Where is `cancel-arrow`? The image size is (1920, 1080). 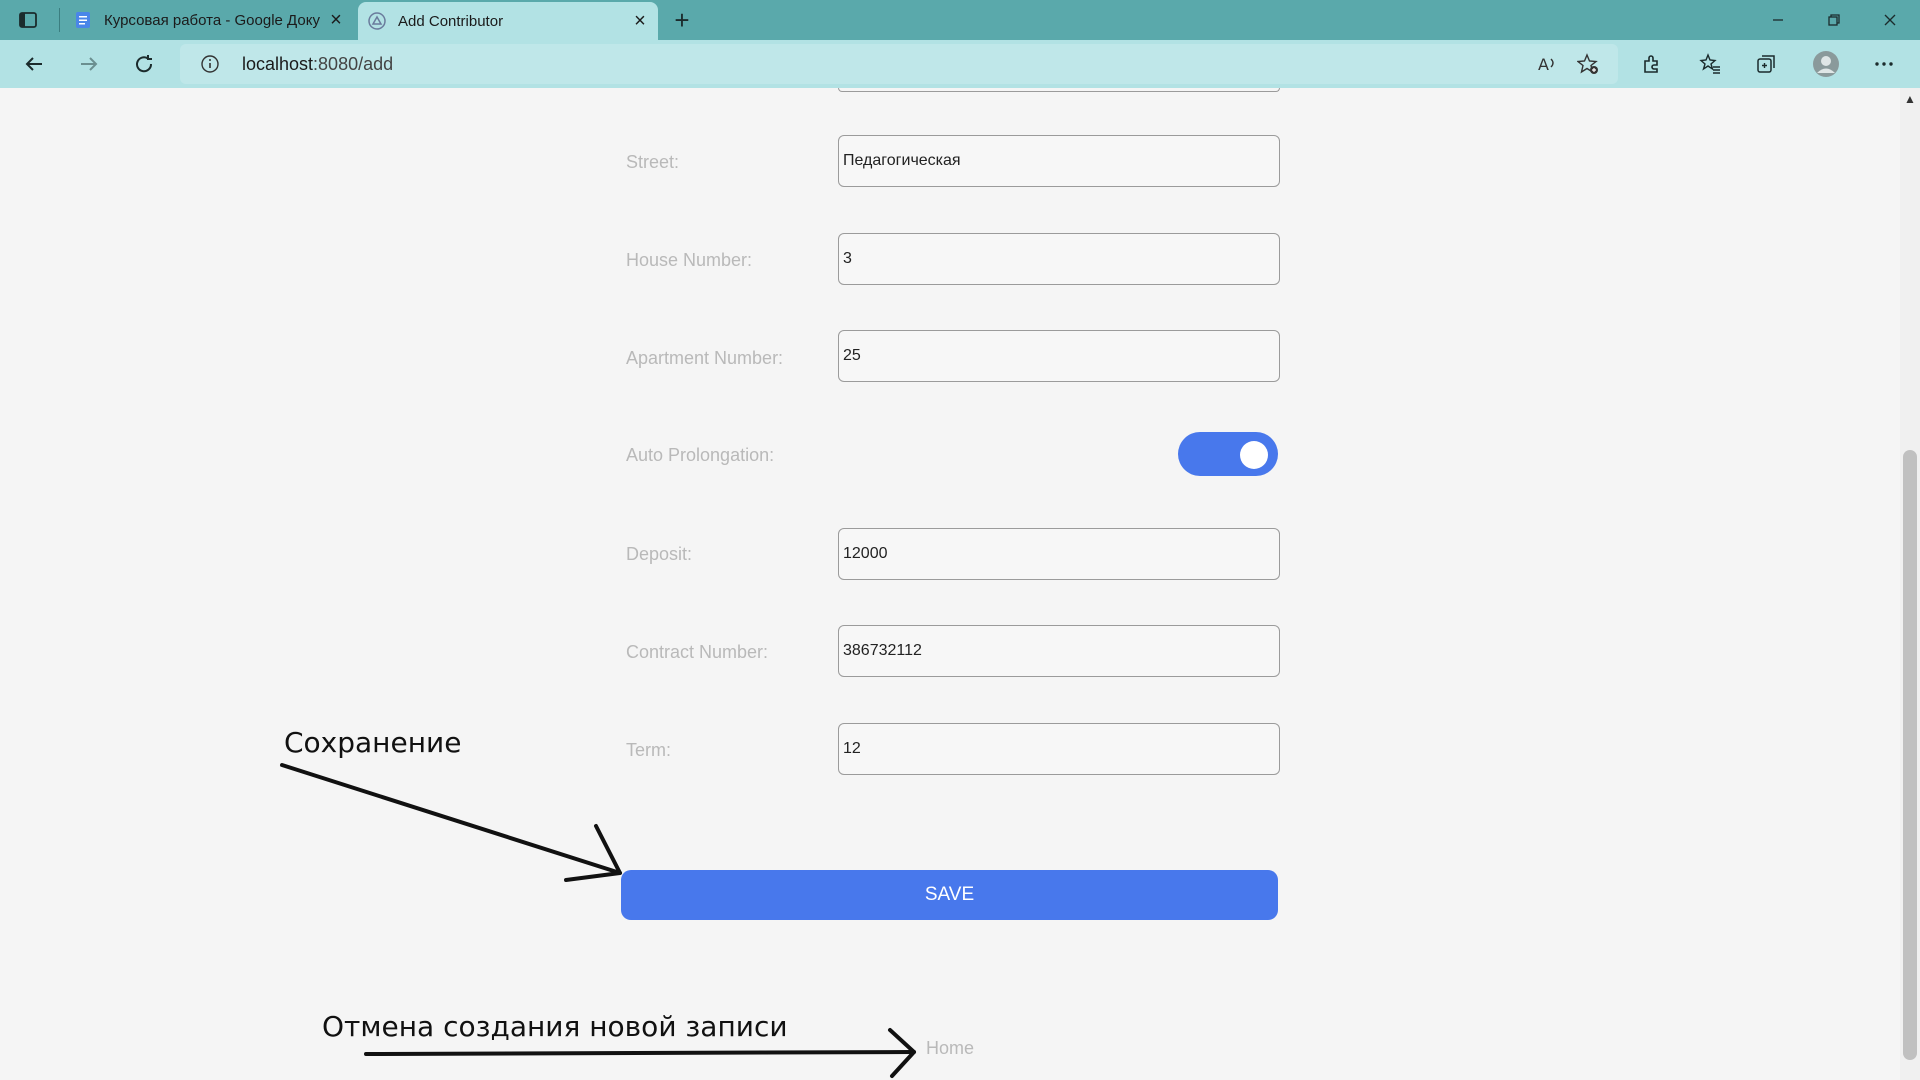 cancel-arrow is located at coordinates (640, 1053).